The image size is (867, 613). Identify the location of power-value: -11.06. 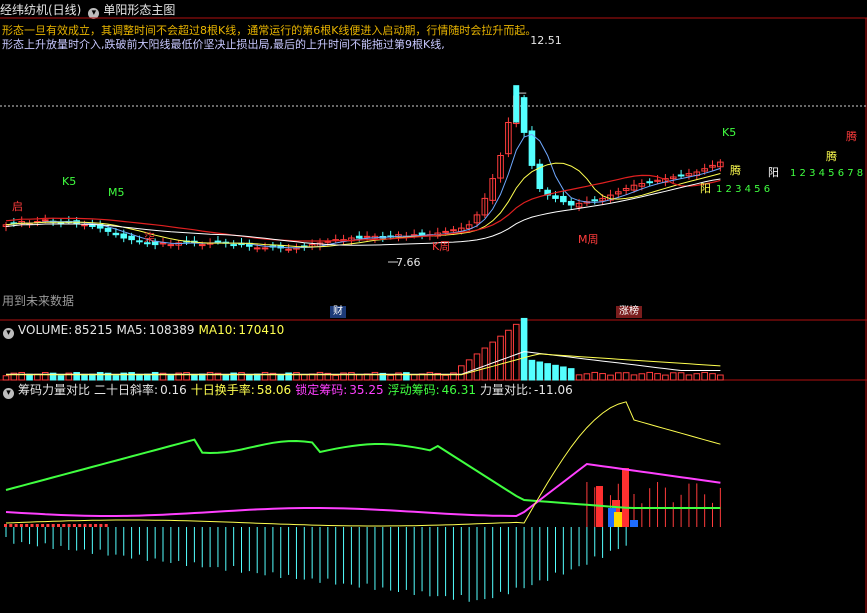
(553, 390).